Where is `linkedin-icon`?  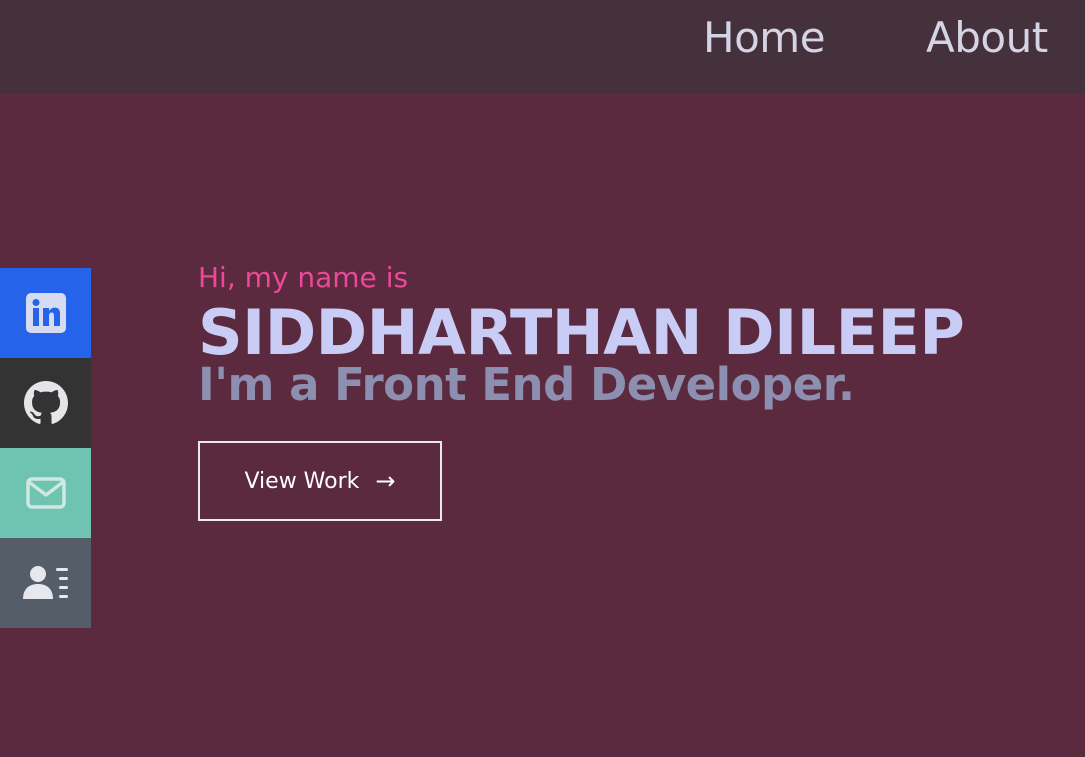
linkedin-icon is located at coordinates (45, 313).